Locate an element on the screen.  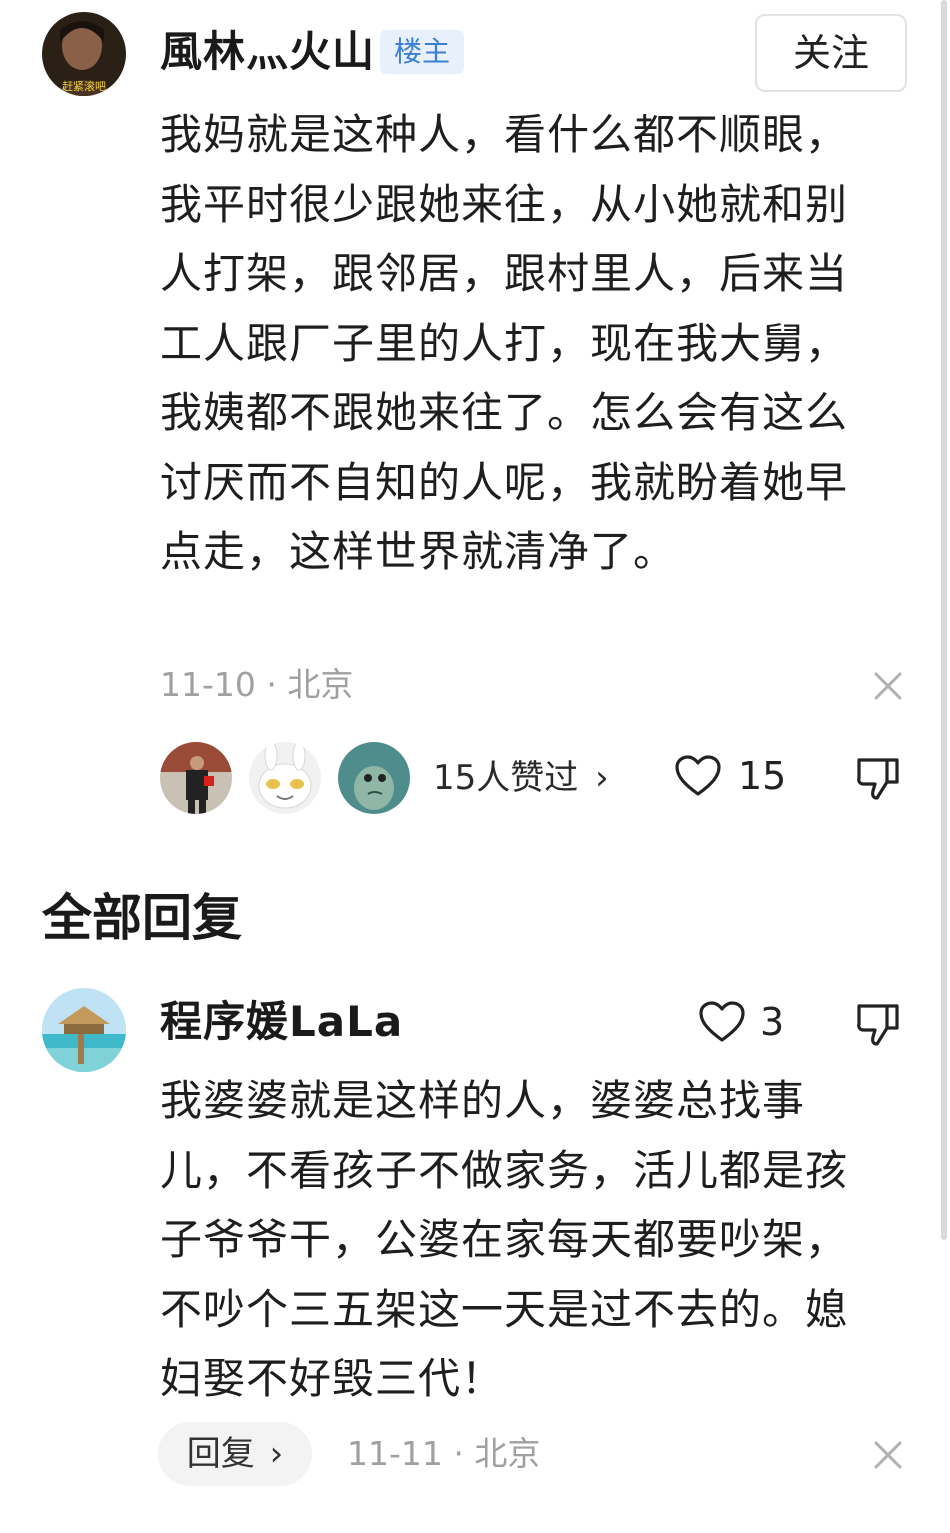
owner-badge: 楼主 is located at coordinates (422, 52).